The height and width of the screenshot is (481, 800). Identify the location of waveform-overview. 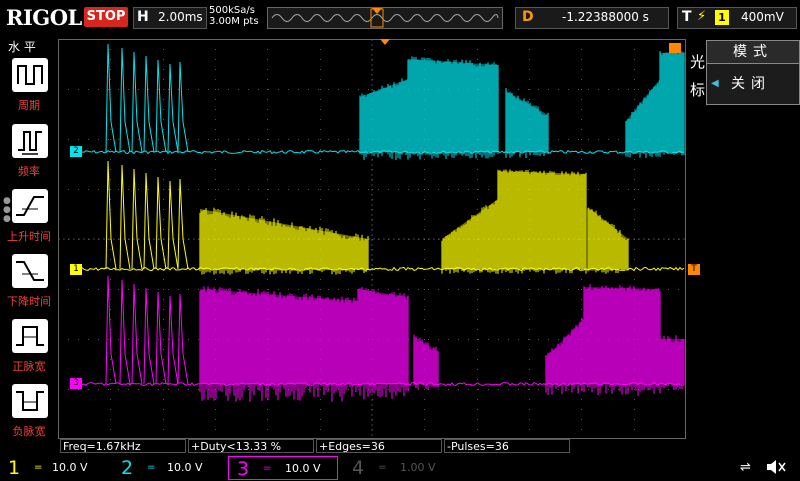
(385, 18).